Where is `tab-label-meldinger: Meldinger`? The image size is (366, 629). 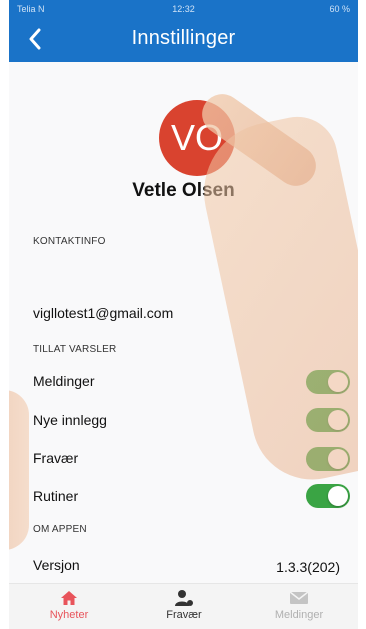
tab-label-meldinger: Meldinger is located at coordinates (299, 615).